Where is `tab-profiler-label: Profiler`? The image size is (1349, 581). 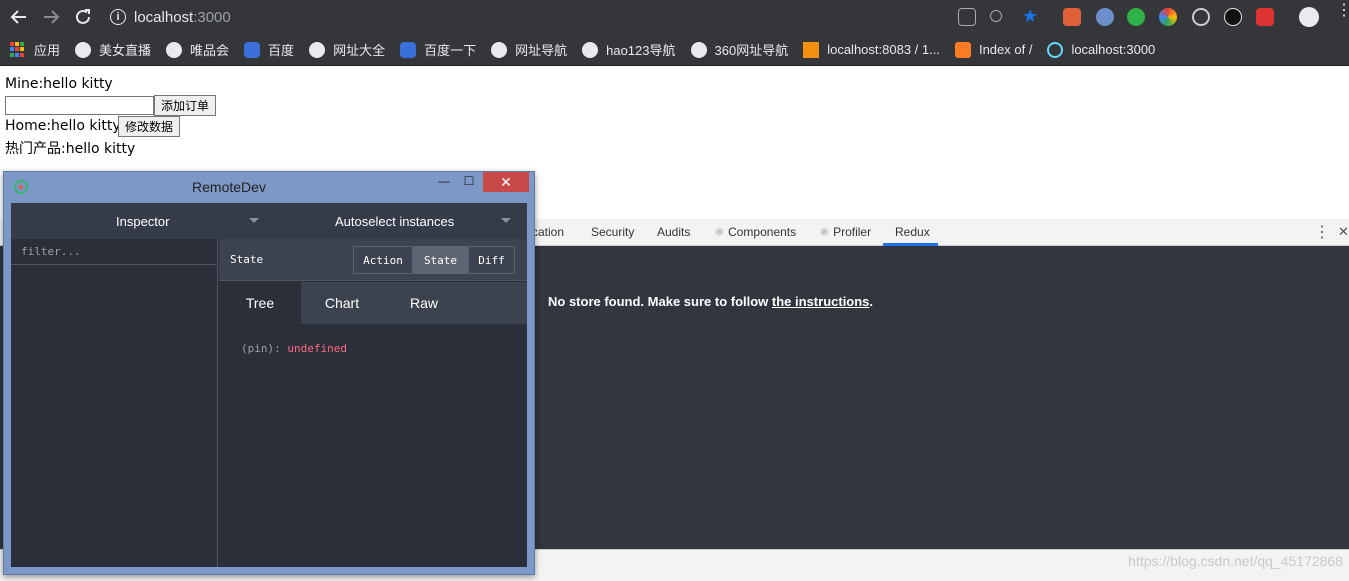 tab-profiler-label: Profiler is located at coordinates (852, 232).